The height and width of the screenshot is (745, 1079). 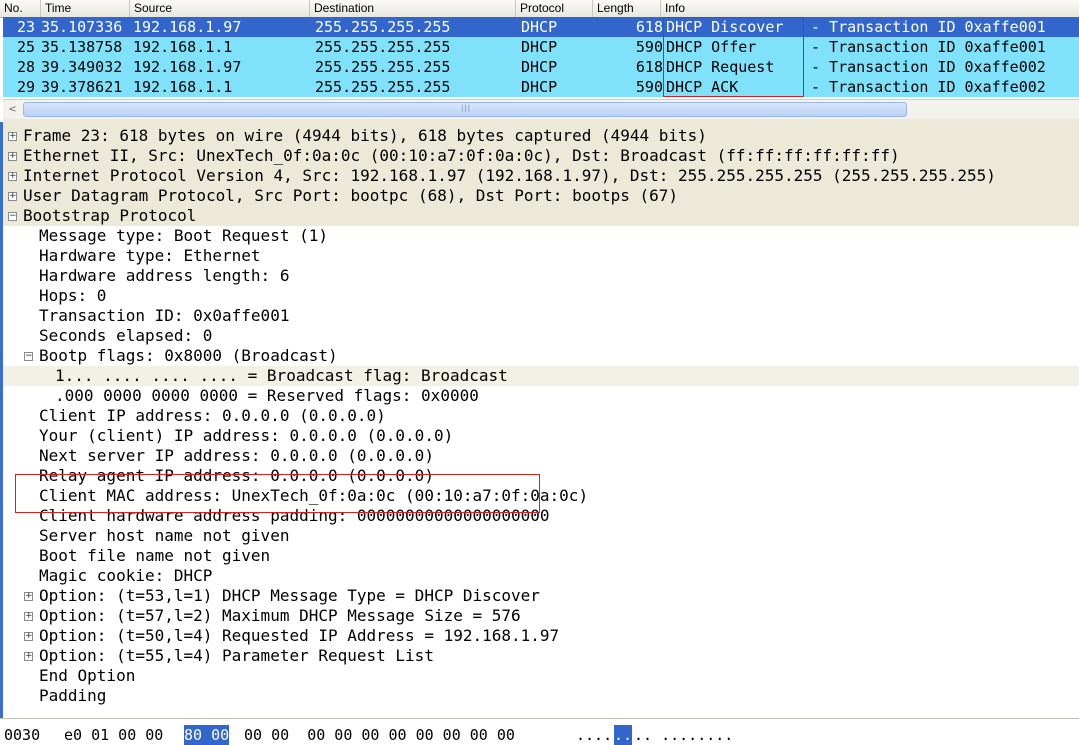 I want to click on info-highlight-box, so click(x=733, y=57).